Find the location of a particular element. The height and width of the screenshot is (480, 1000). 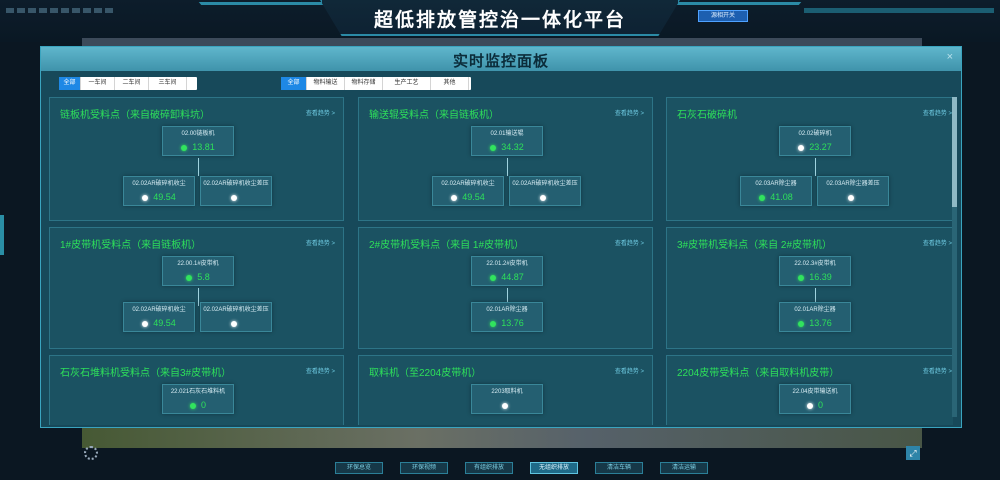

card-title: 2204皮带受料点（来自取料机皮带） is located at coordinates (758, 373).